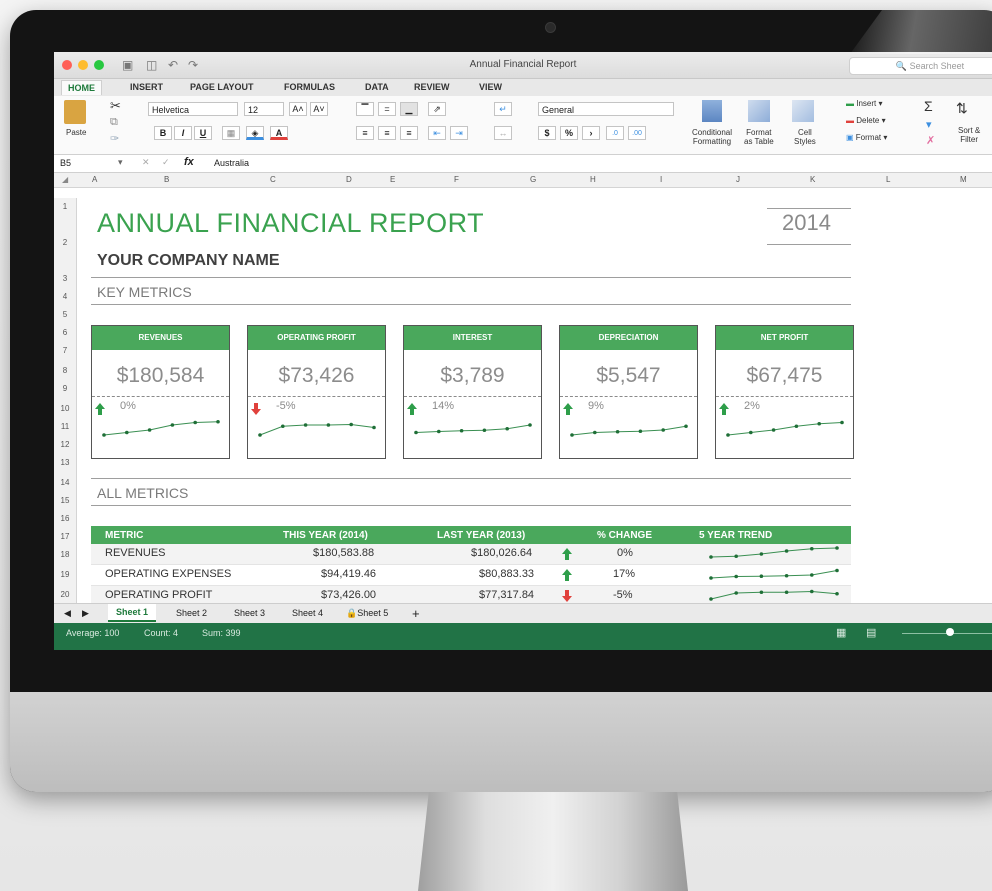 The image size is (992, 891). What do you see at coordinates (65, 594) in the screenshot?
I see `row-header: 20` at bounding box center [65, 594].